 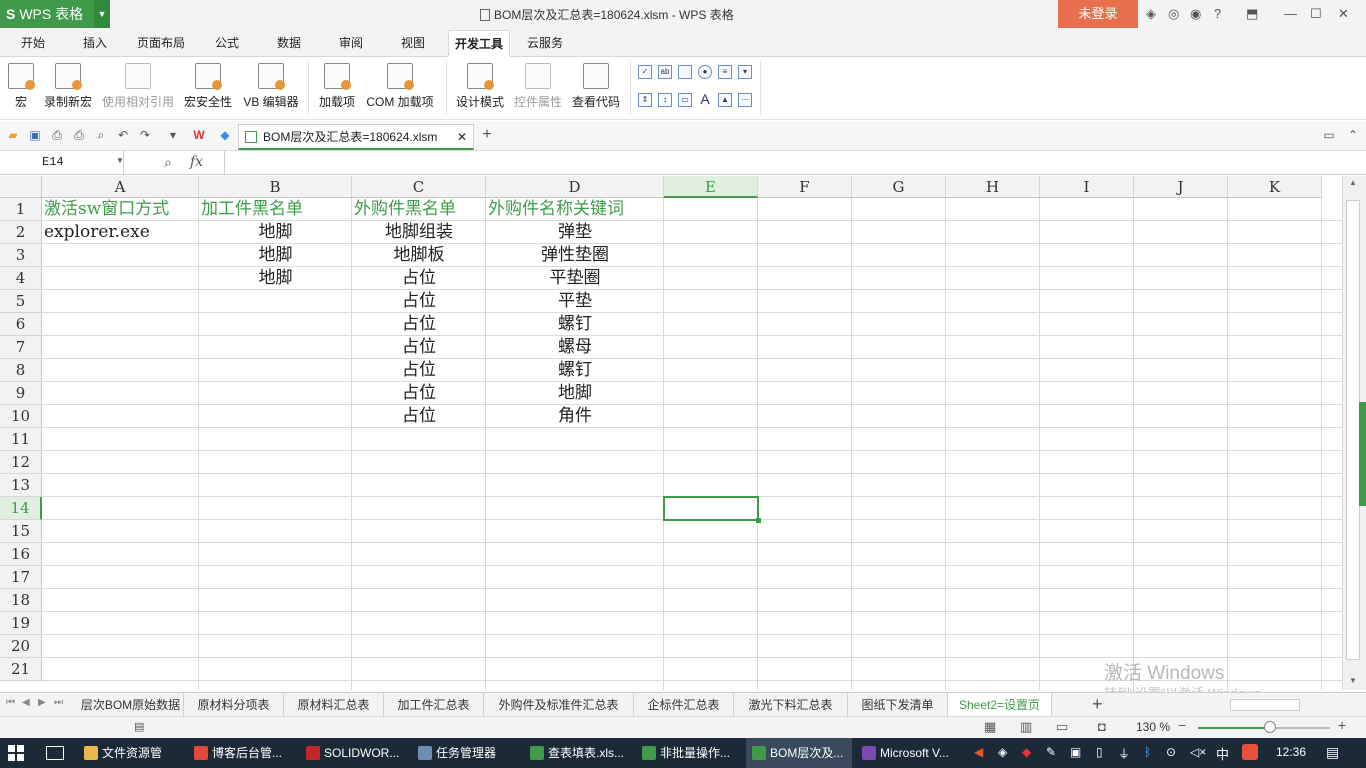 I want to click on close-icon: ✕, so click(x=1343, y=14).